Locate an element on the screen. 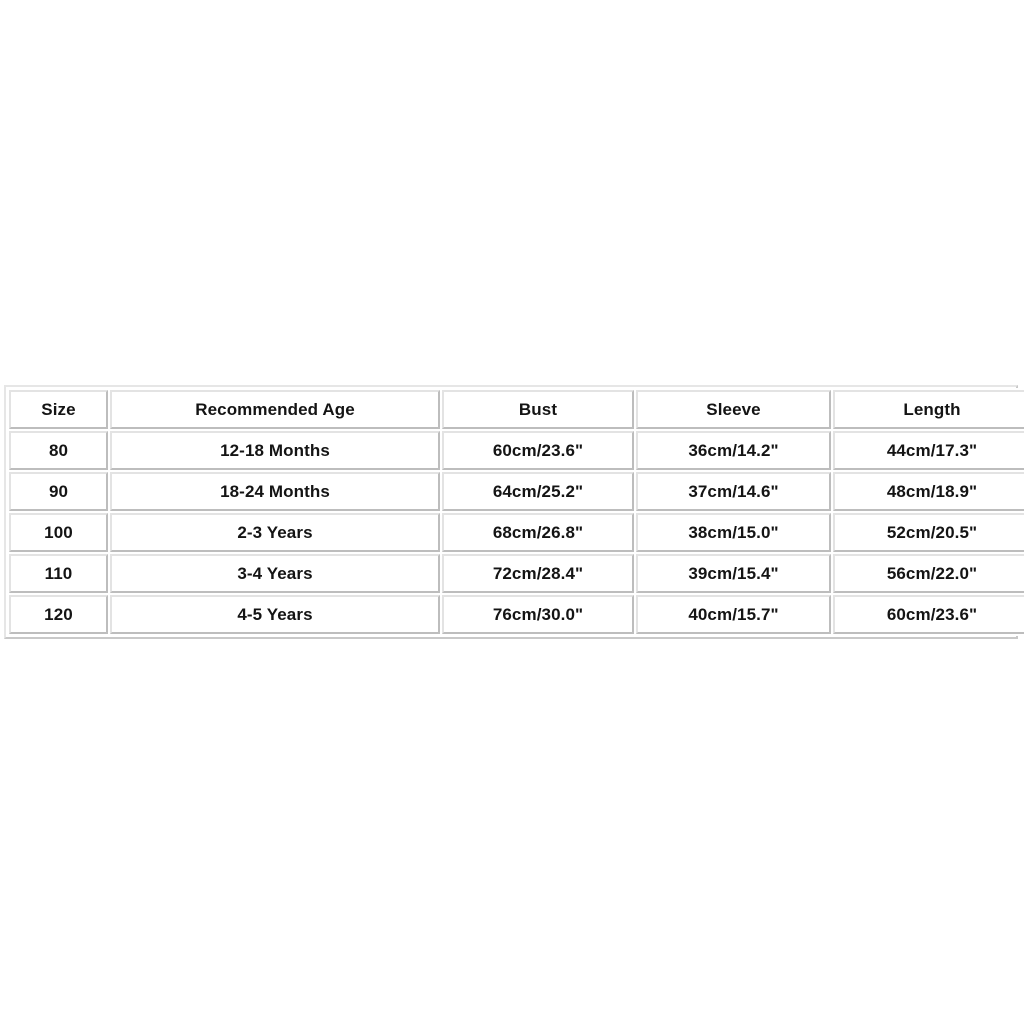 This screenshot has width=1024, height=1024. cell-length: 52cm/20.5" is located at coordinates (928, 532).